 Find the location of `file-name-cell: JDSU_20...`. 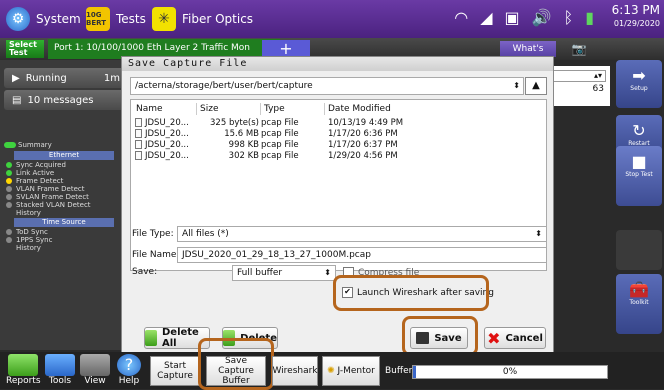

file-name-cell: JDSU_20... is located at coordinates (162, 134).